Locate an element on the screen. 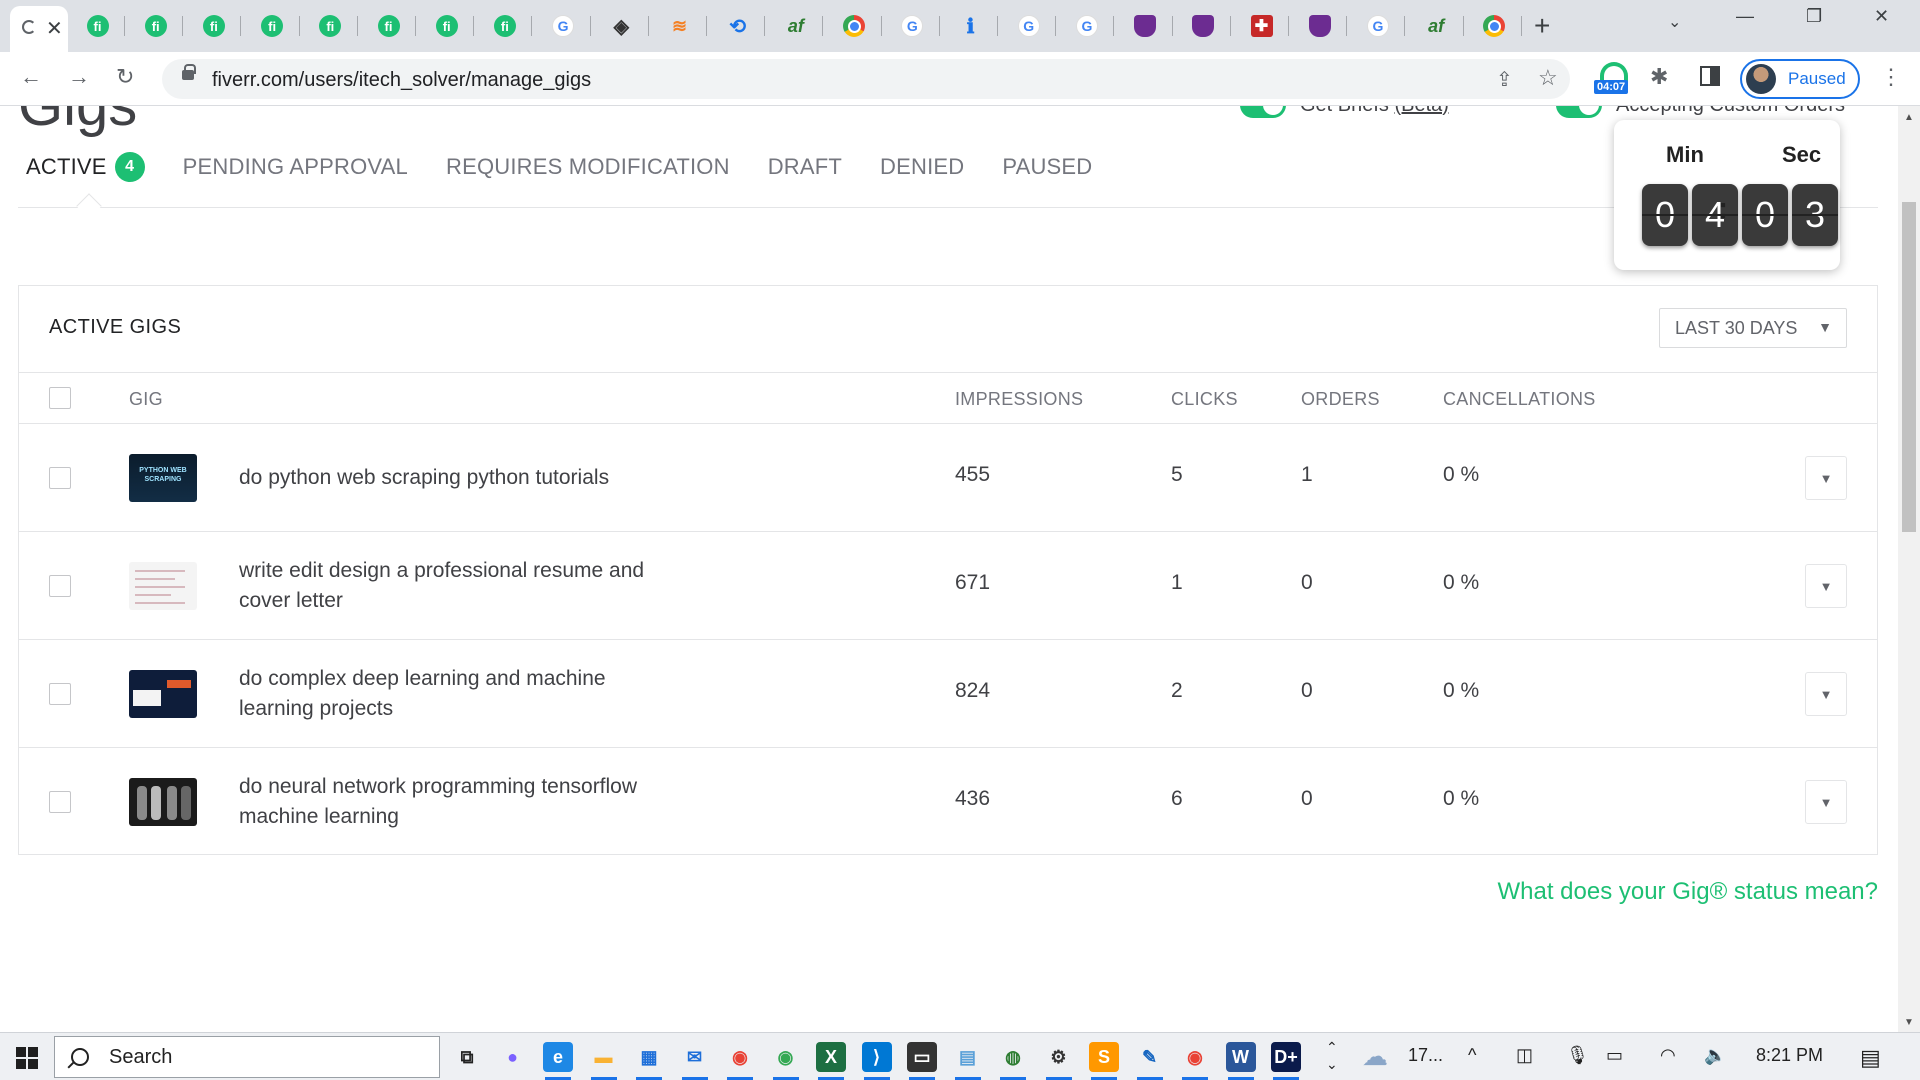 The height and width of the screenshot is (1080, 1920). custom-orders-toggle is located at coordinates (1579, 112).